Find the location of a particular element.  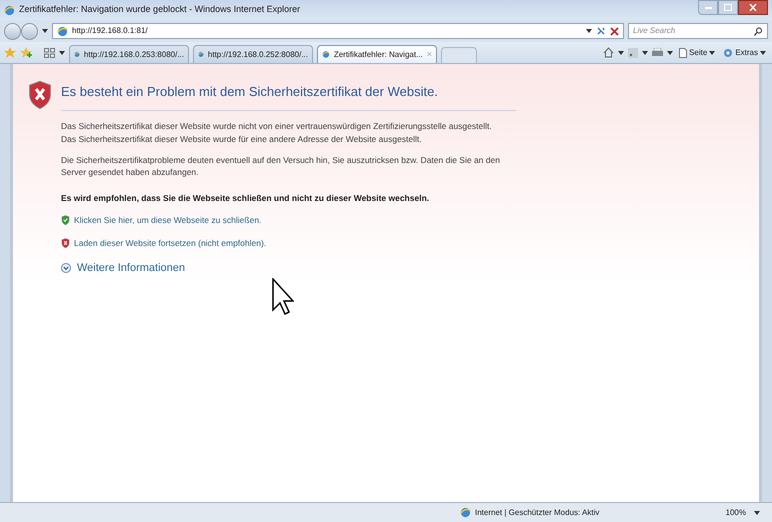

error-heading: Es besteht ein Problem mit dem Sicherheitszertifikat der Website. is located at coordinates (288, 96).